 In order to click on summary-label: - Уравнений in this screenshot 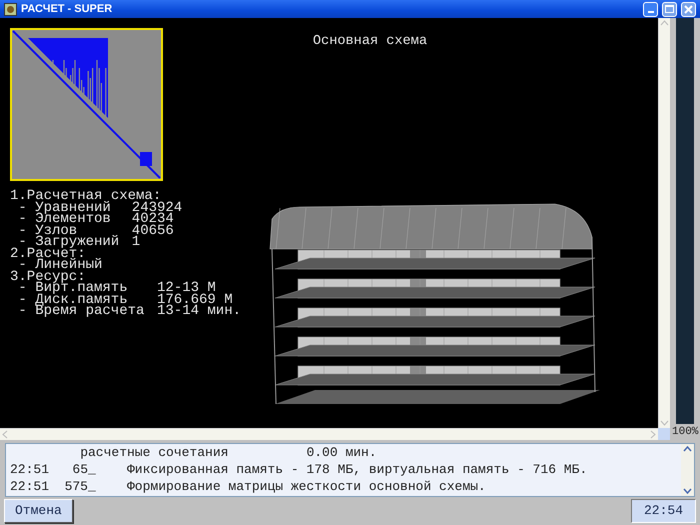, I will do `click(65, 208)`.